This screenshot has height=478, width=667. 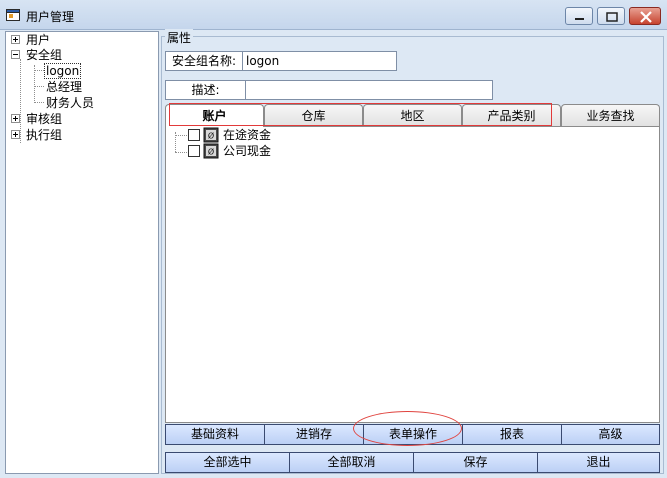 I want to click on maximize-icon, so click(x=612, y=17).